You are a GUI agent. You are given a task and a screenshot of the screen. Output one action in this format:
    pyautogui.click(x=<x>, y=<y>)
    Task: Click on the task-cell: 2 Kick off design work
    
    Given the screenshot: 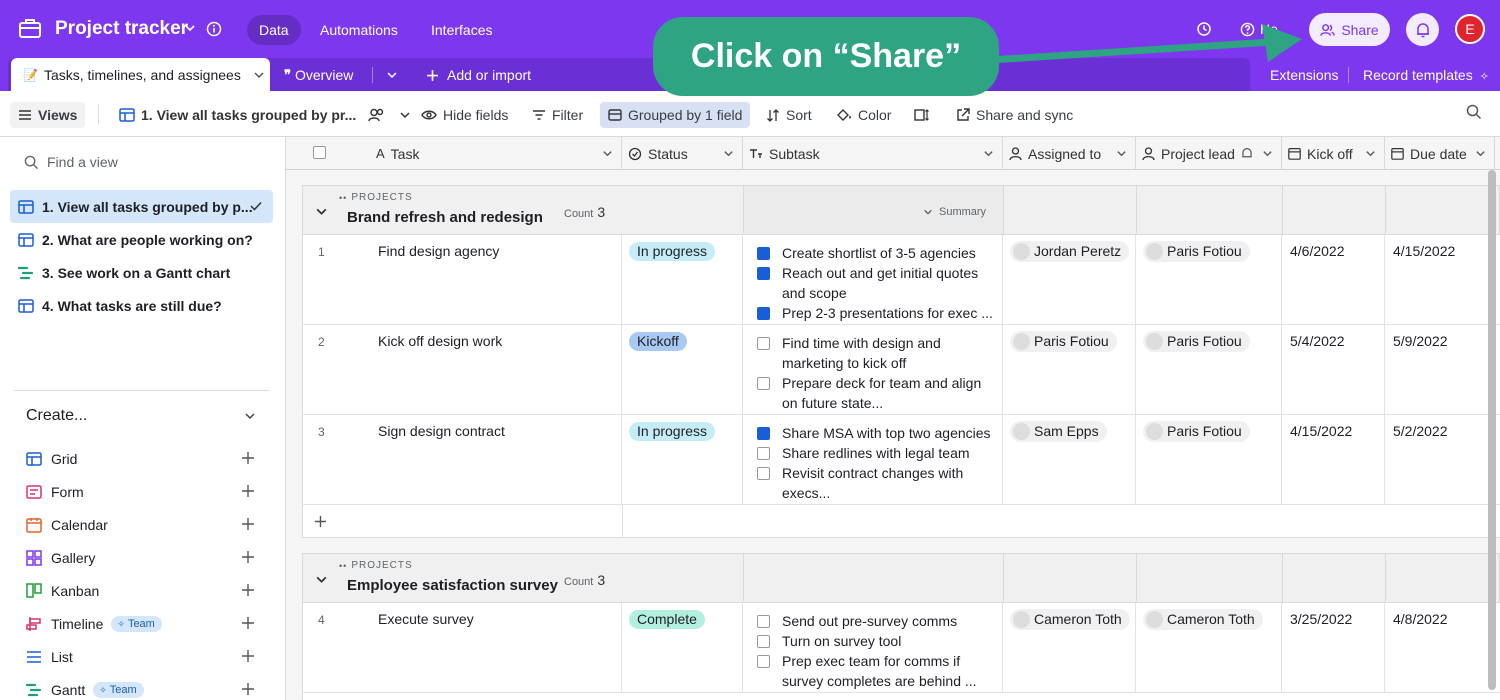 What is the action you would take?
    pyautogui.click(x=462, y=370)
    